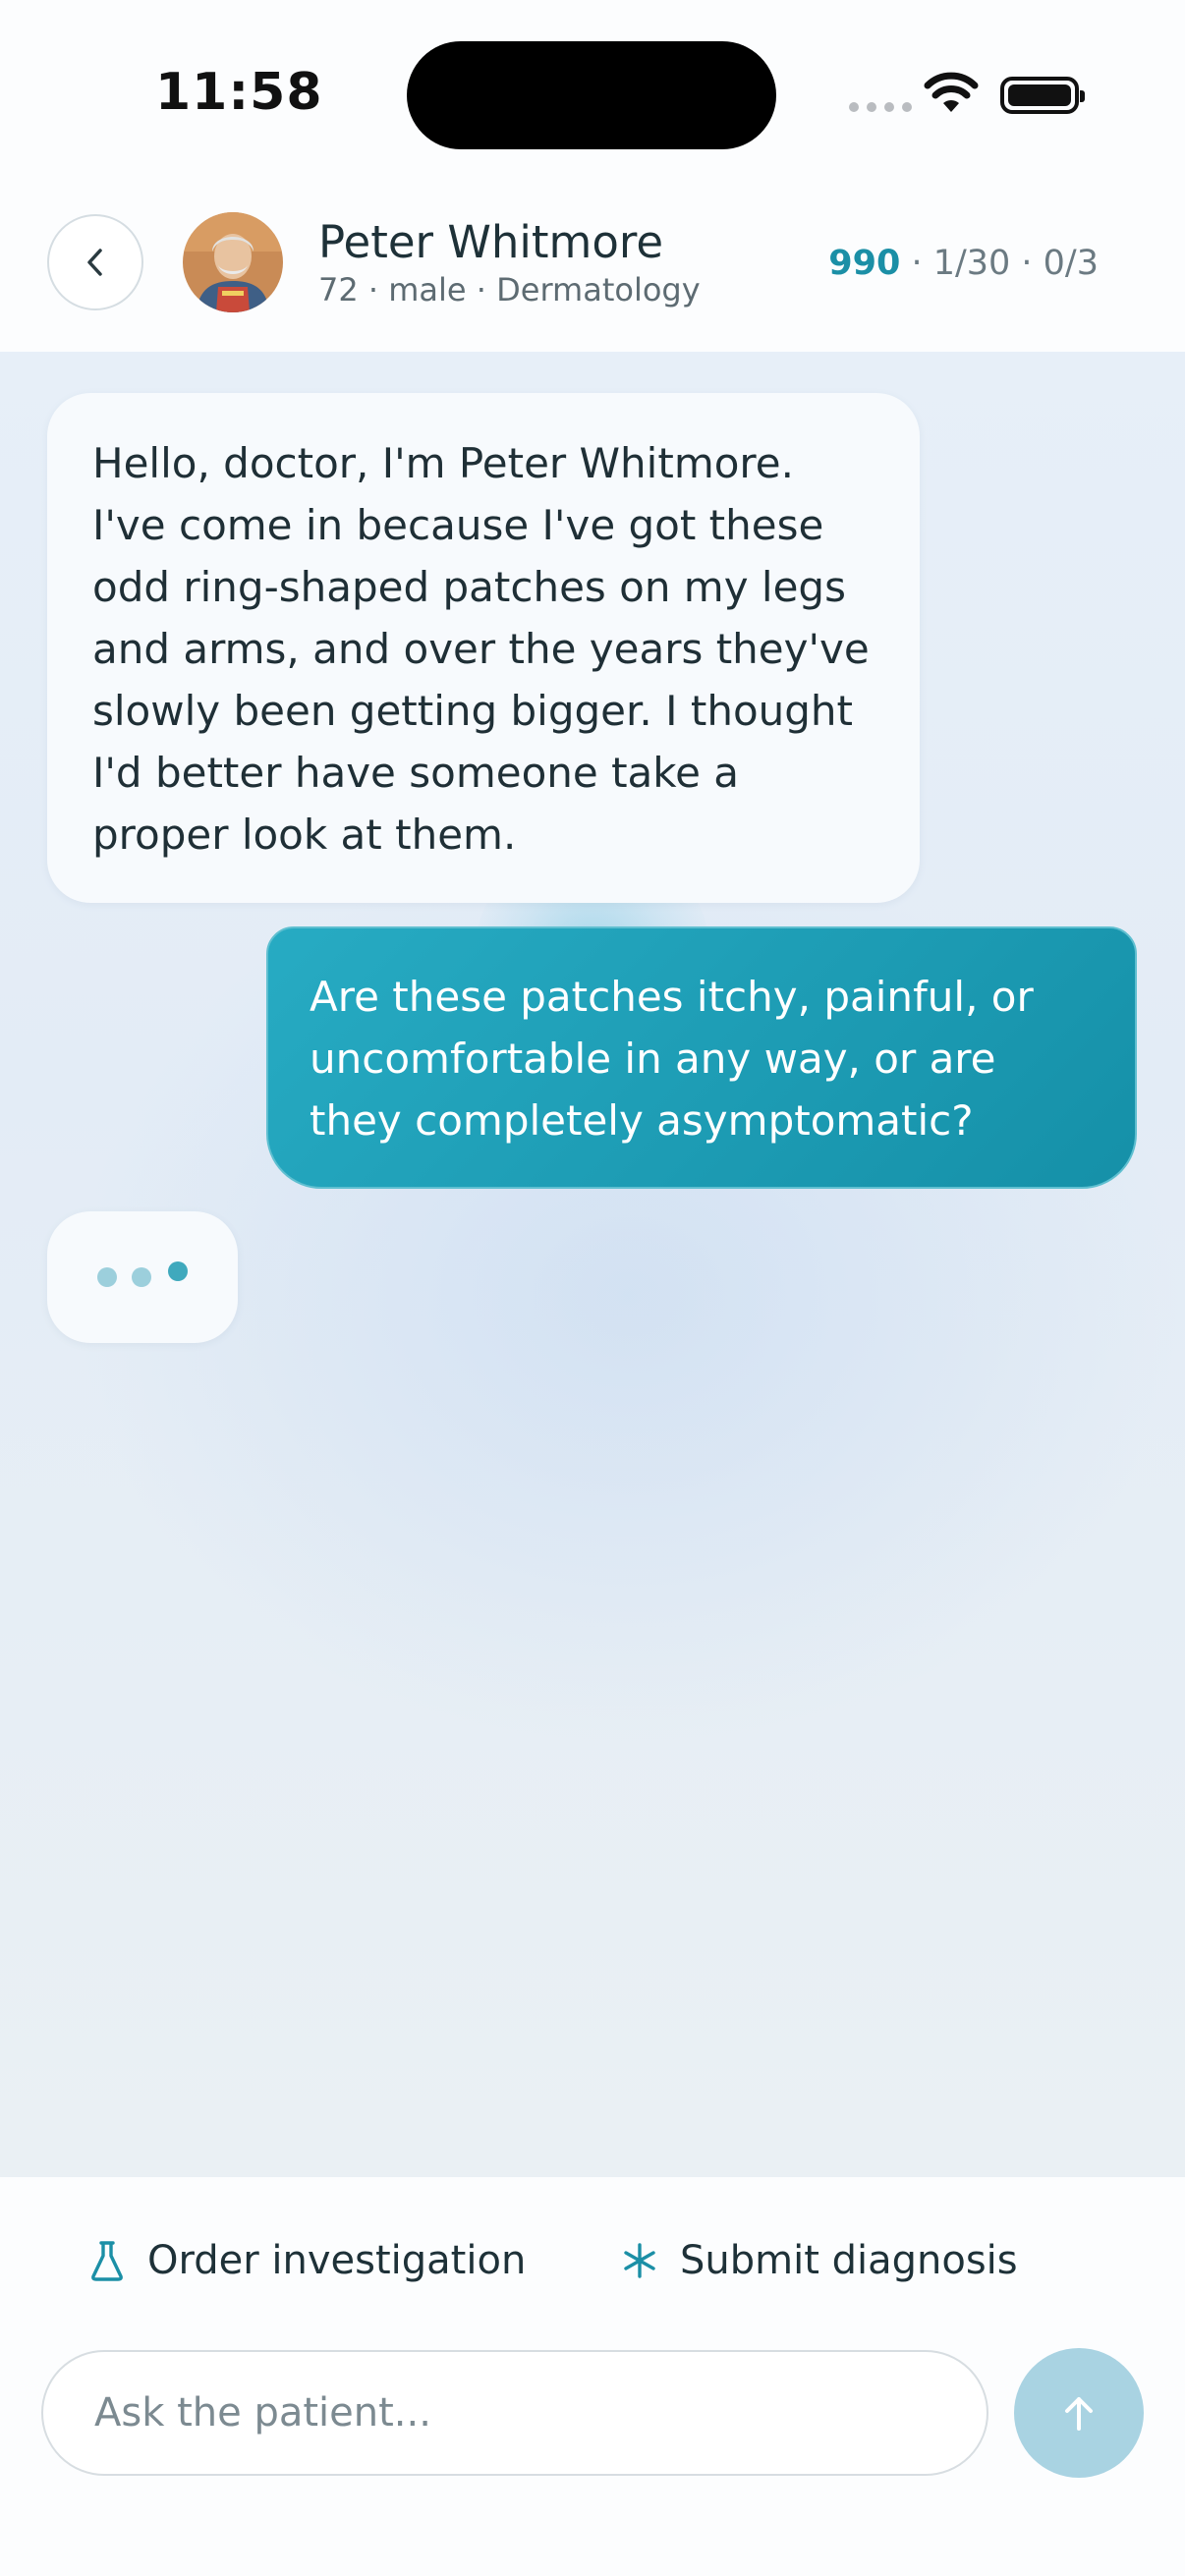 The width and height of the screenshot is (1185, 2576). I want to click on flask-icon, so click(107, 2261).